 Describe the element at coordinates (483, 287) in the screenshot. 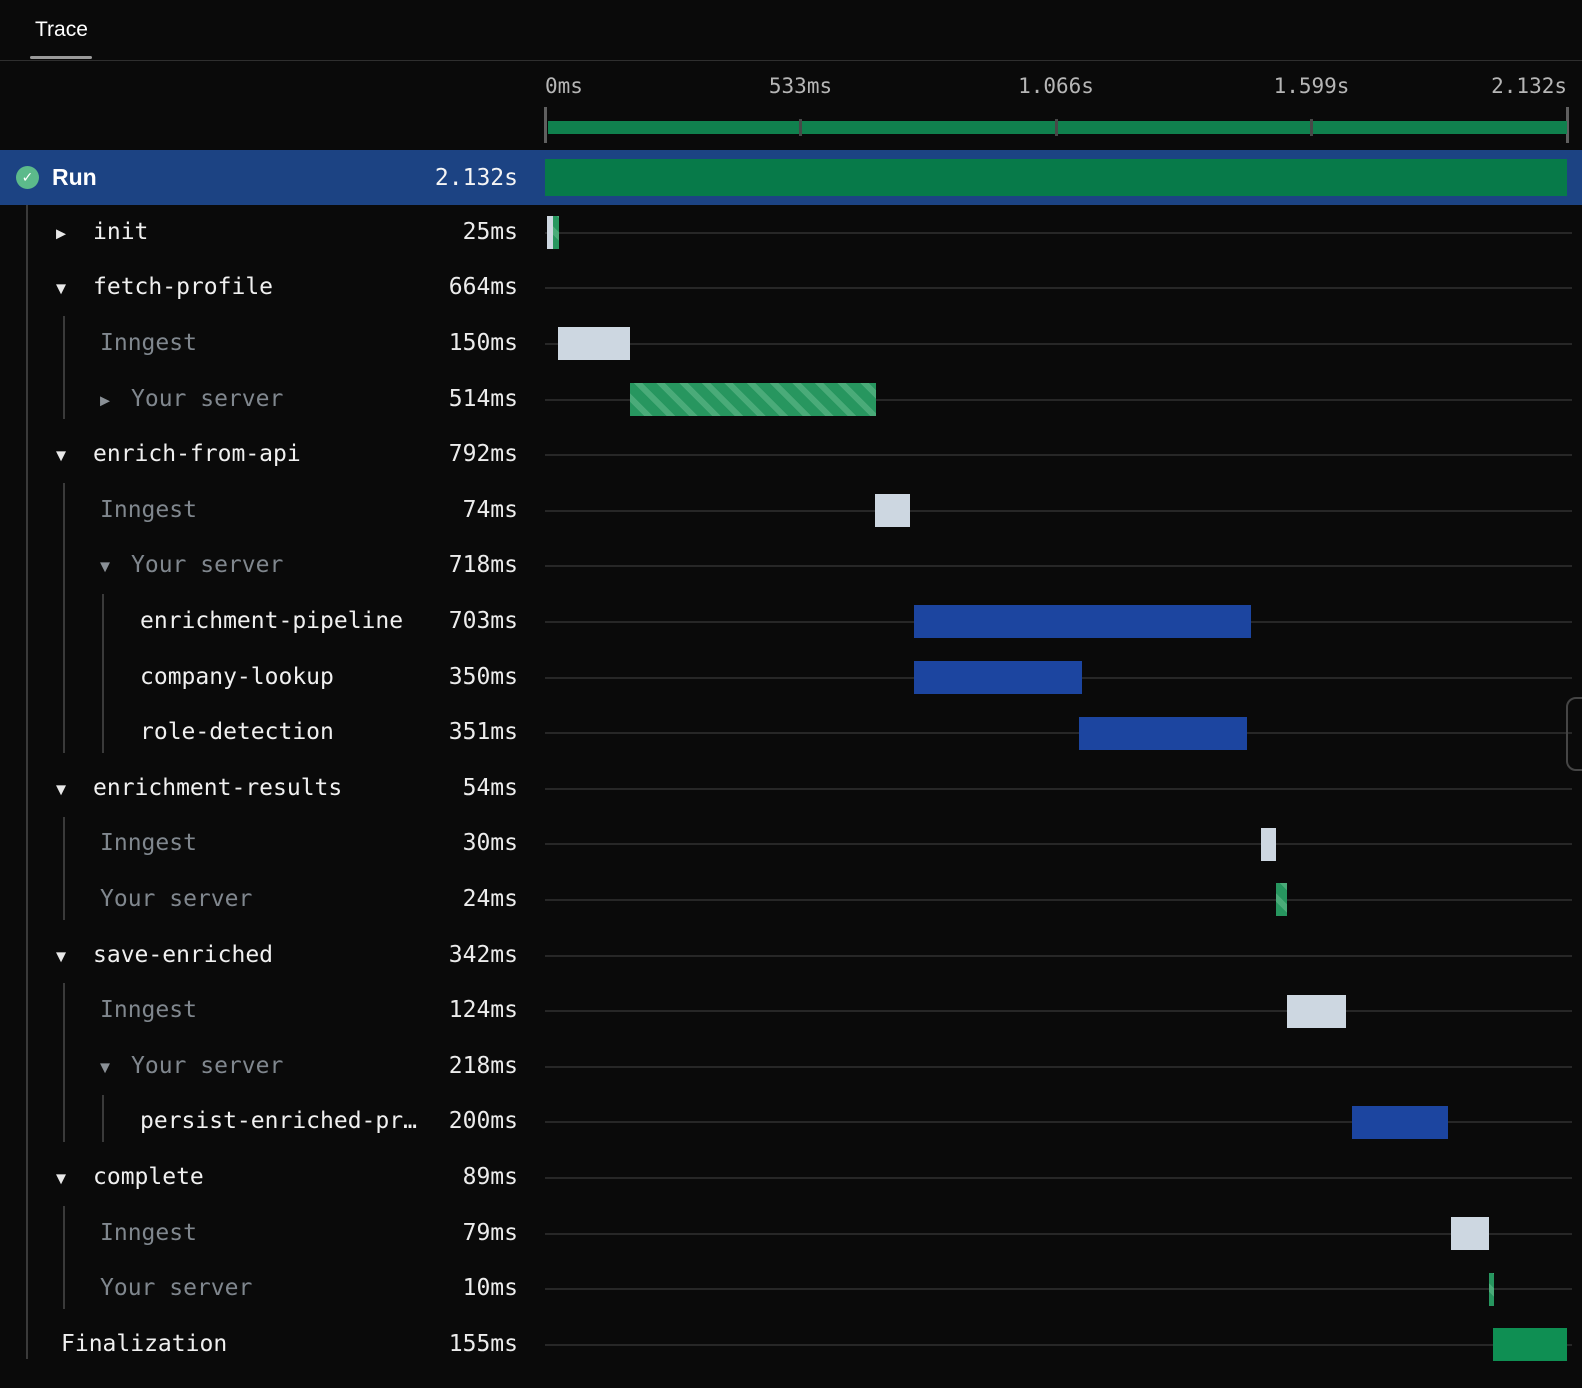

I see `span-duration: 664ms` at that location.